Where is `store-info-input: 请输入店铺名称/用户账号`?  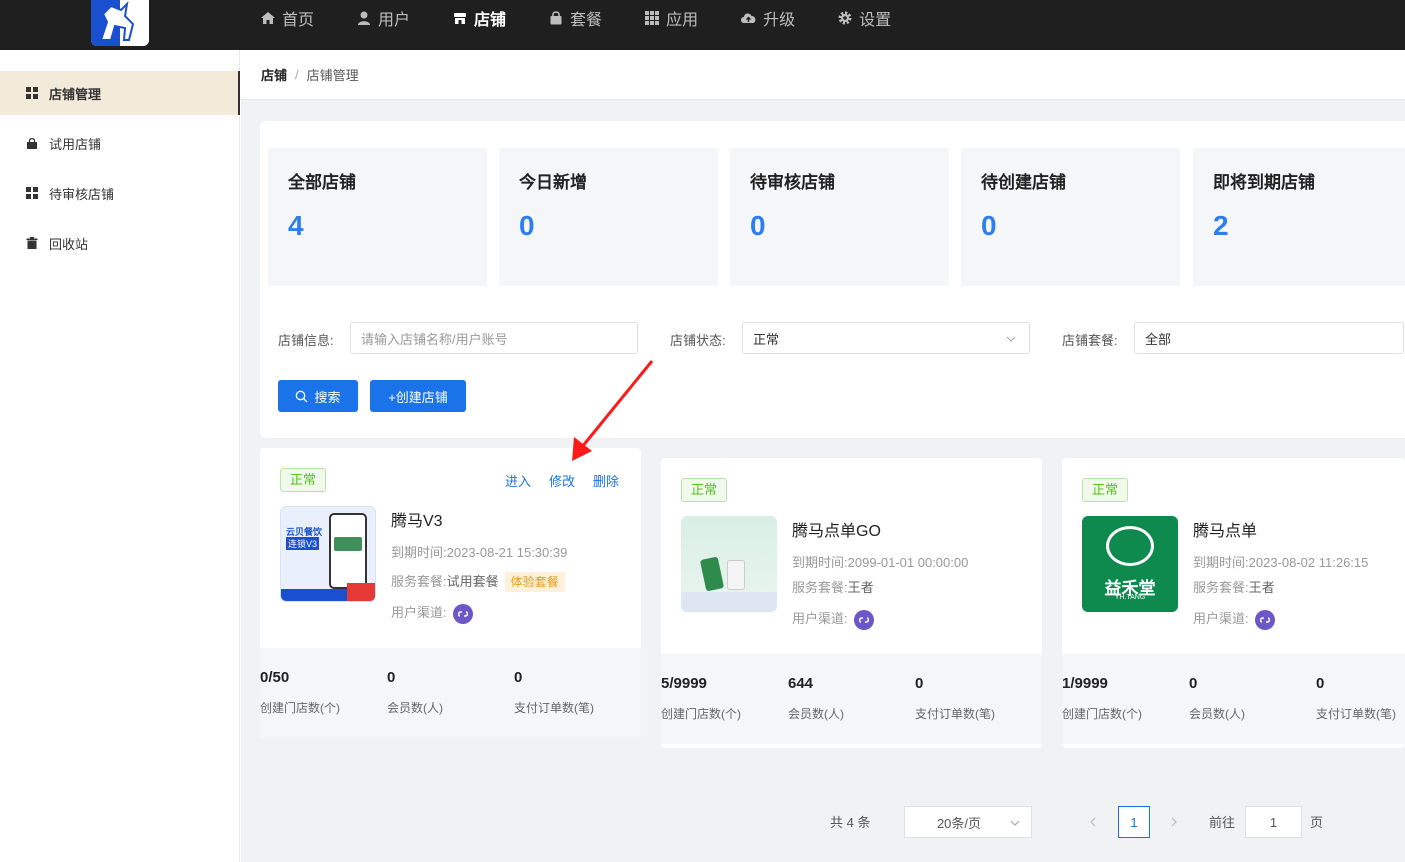
store-info-input: 请输入店铺名称/用户账号 is located at coordinates (494, 338).